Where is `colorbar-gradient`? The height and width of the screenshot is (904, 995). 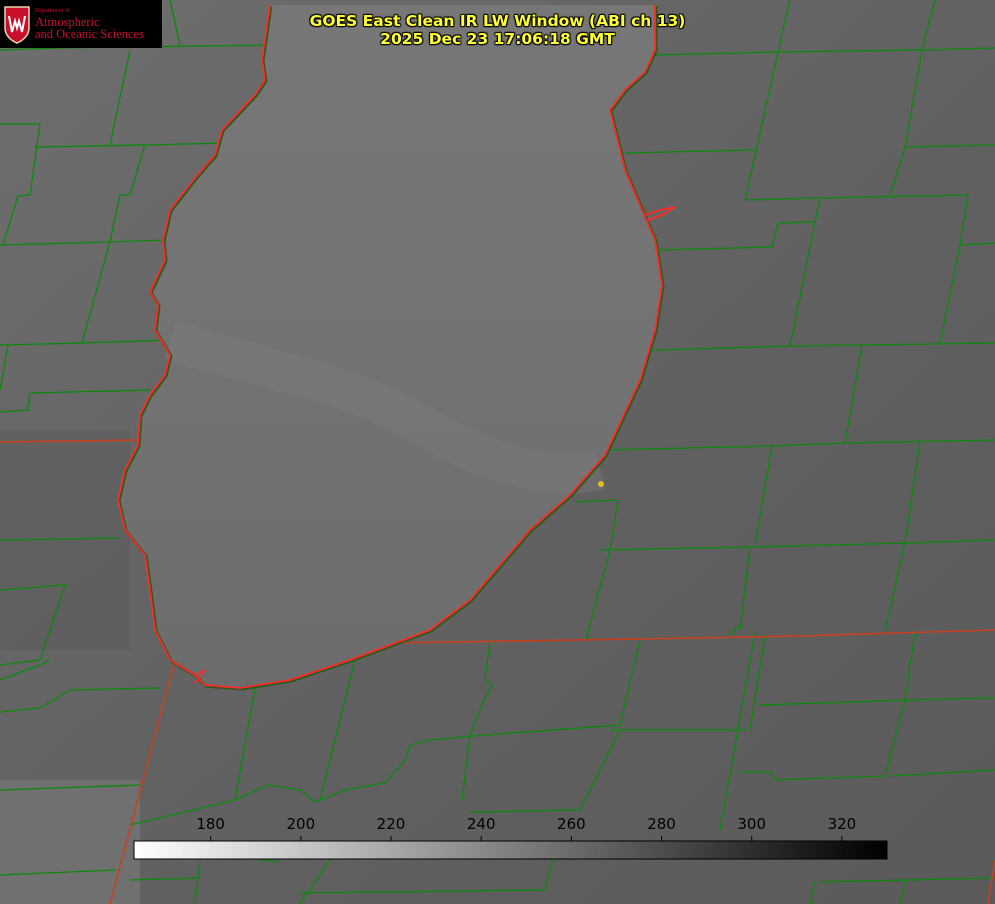 colorbar-gradient is located at coordinates (510, 850).